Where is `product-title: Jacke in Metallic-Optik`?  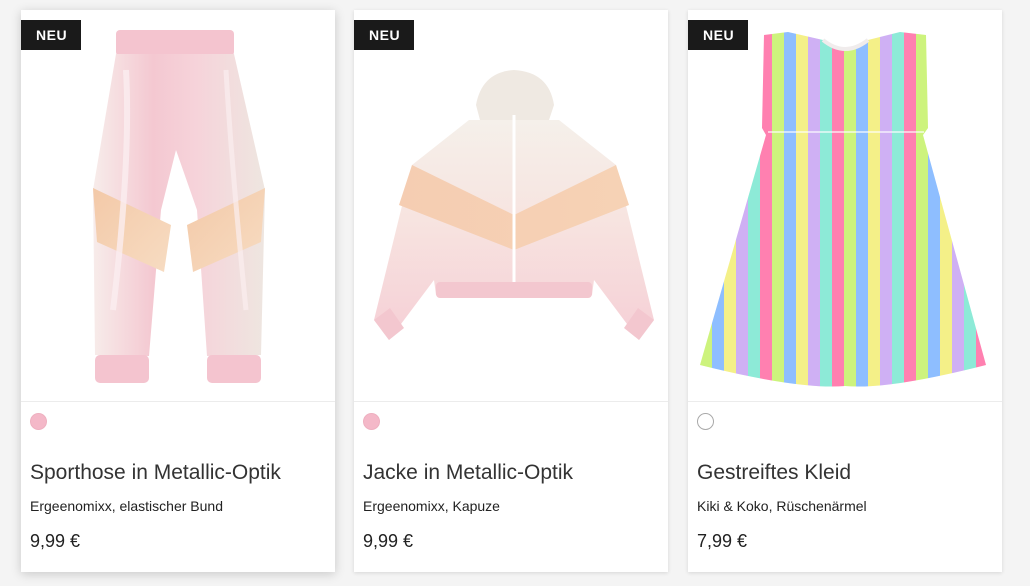 product-title: Jacke in Metallic-Optik is located at coordinates (468, 473).